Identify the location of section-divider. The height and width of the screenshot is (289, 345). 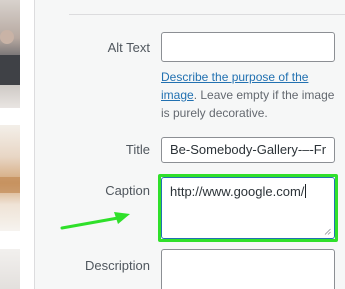
(207, 14).